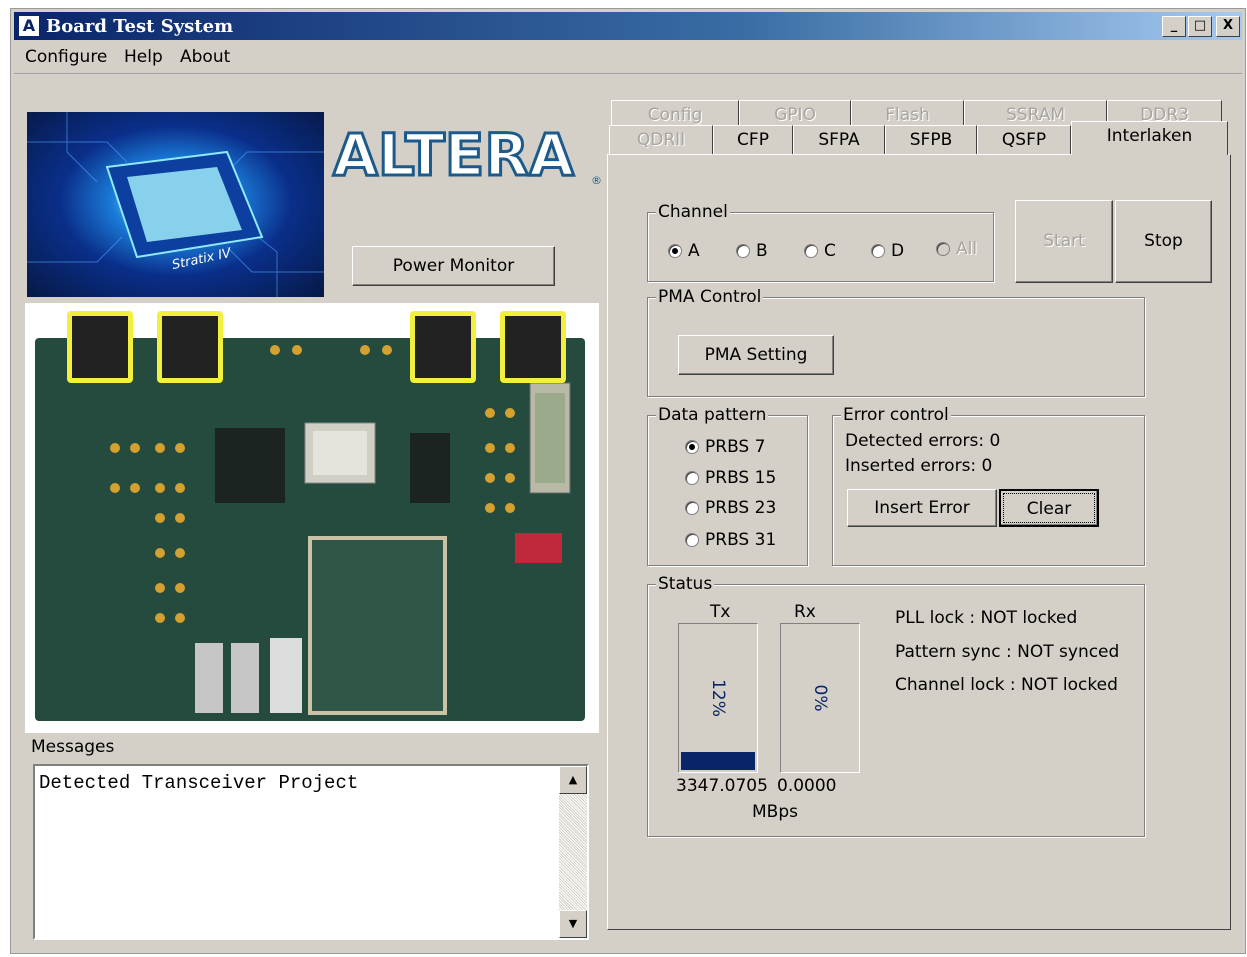 The height and width of the screenshot is (957, 1247). Describe the element at coordinates (684, 251) in the screenshot. I see `channel-a-radio: A` at that location.